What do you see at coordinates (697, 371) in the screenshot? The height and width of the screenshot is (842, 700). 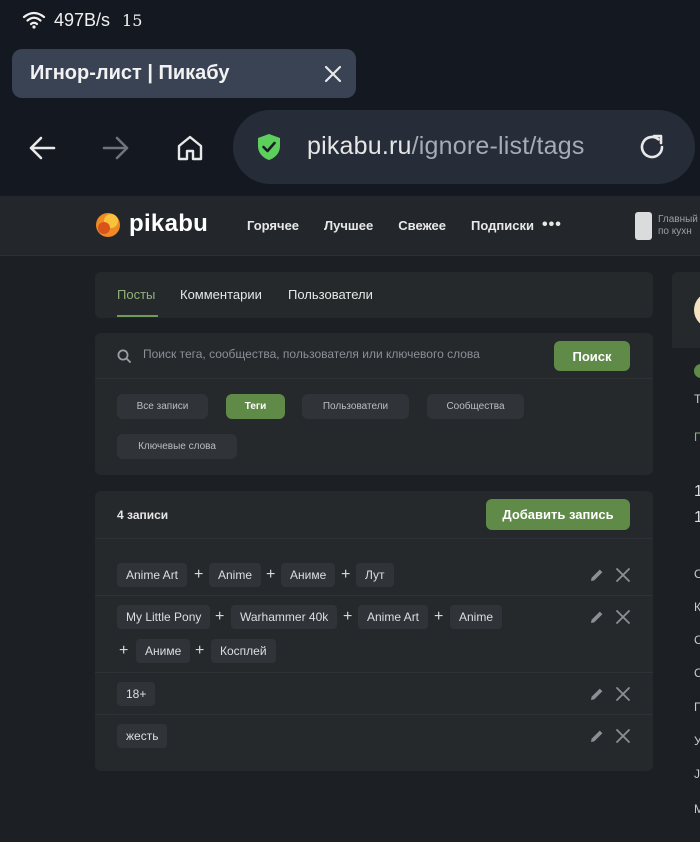 I see `status-dot` at bounding box center [697, 371].